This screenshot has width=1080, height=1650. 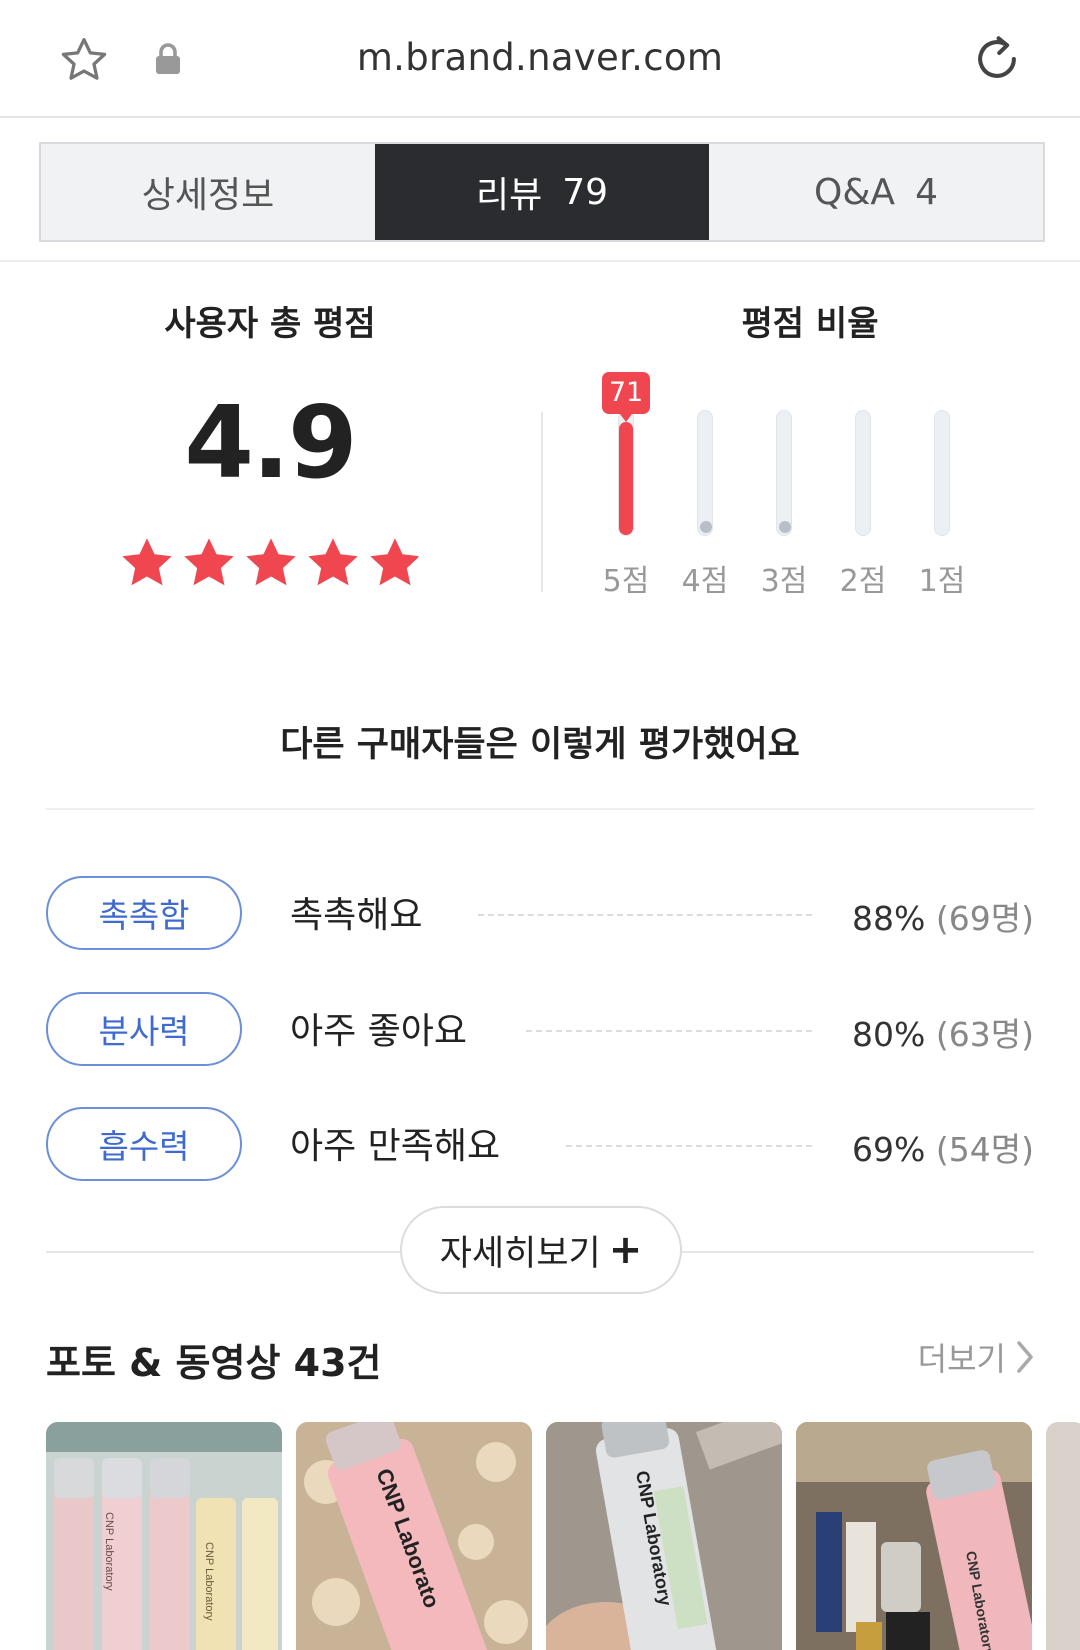 I want to click on evaluation-percent: 80% (63명), so click(x=943, y=1032).